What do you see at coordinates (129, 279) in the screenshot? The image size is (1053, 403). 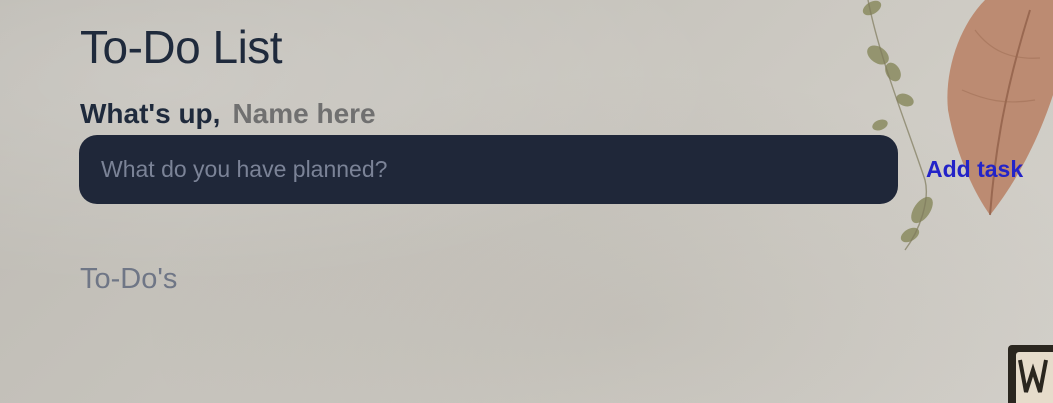 I see `todos-heading: To-Do's` at bounding box center [129, 279].